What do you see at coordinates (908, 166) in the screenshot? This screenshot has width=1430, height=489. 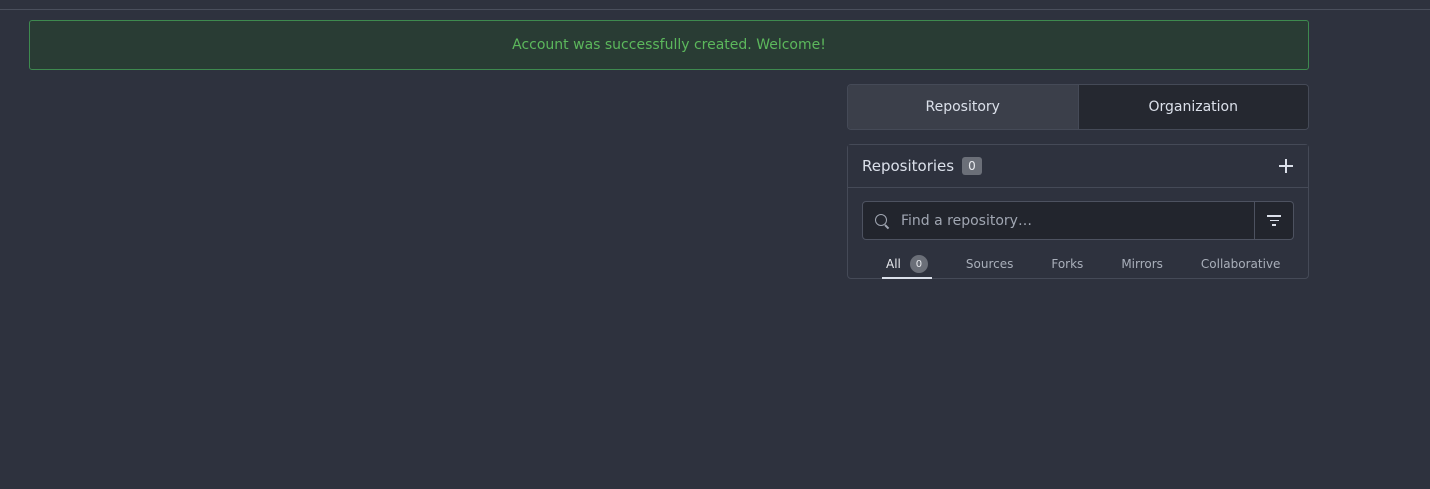 I see `repositories-title: Repositories` at bounding box center [908, 166].